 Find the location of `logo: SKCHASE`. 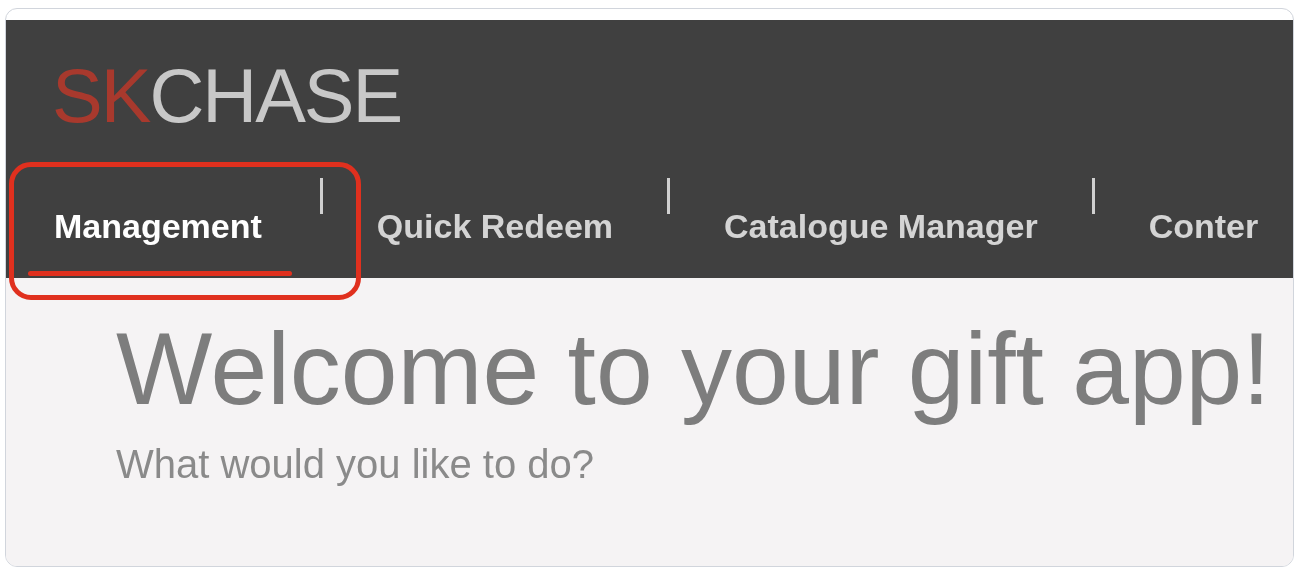

logo: SKCHASE is located at coordinates (227, 96).